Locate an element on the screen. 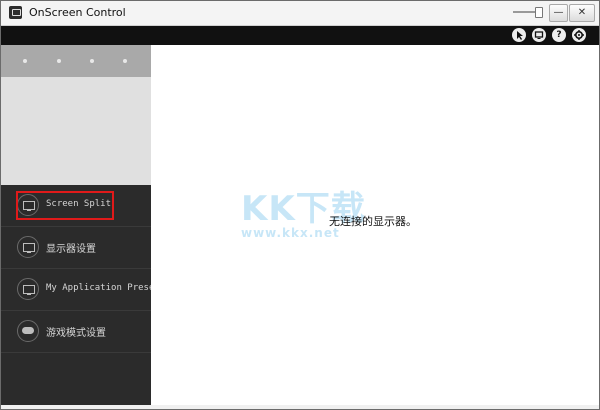 The width and height of the screenshot is (600, 410). gear-icon is located at coordinates (579, 35).